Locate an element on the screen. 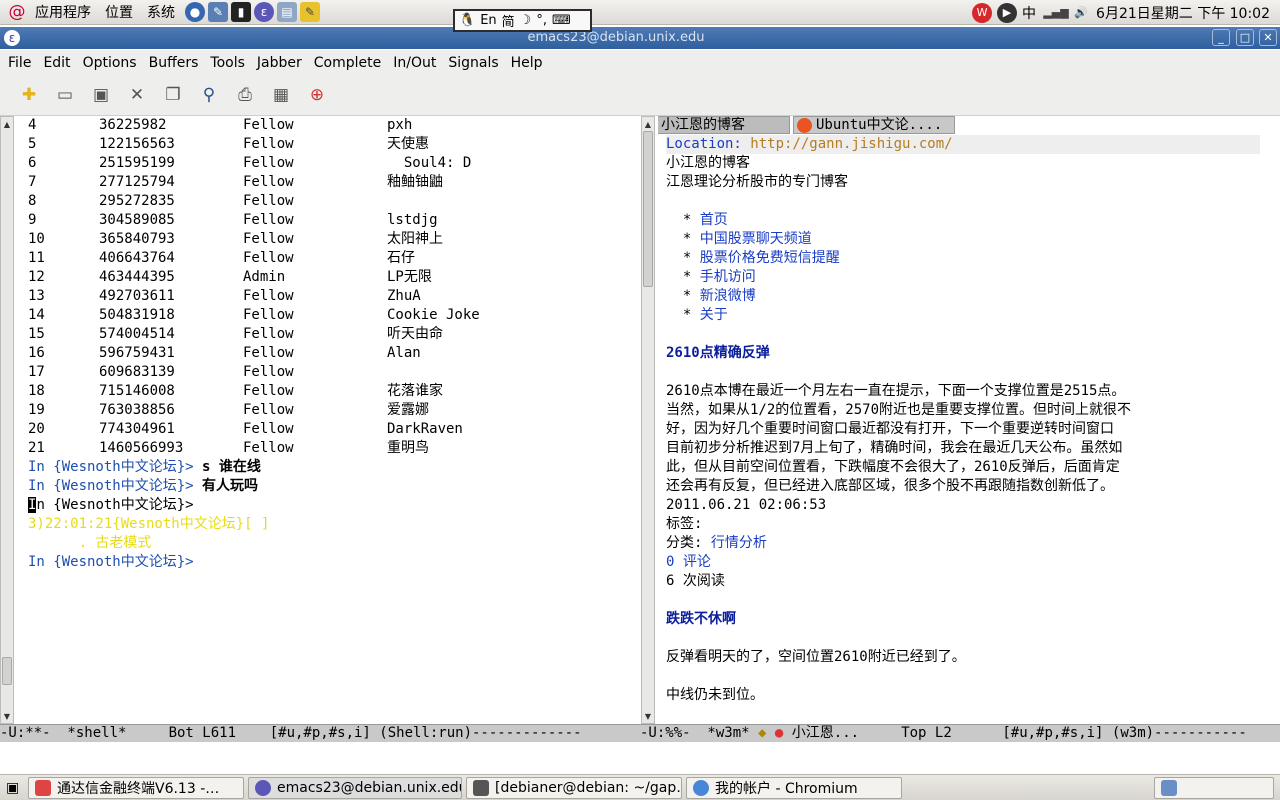 This screenshot has height=800, width=1280. ime-simplified: 简 is located at coordinates (508, 20).